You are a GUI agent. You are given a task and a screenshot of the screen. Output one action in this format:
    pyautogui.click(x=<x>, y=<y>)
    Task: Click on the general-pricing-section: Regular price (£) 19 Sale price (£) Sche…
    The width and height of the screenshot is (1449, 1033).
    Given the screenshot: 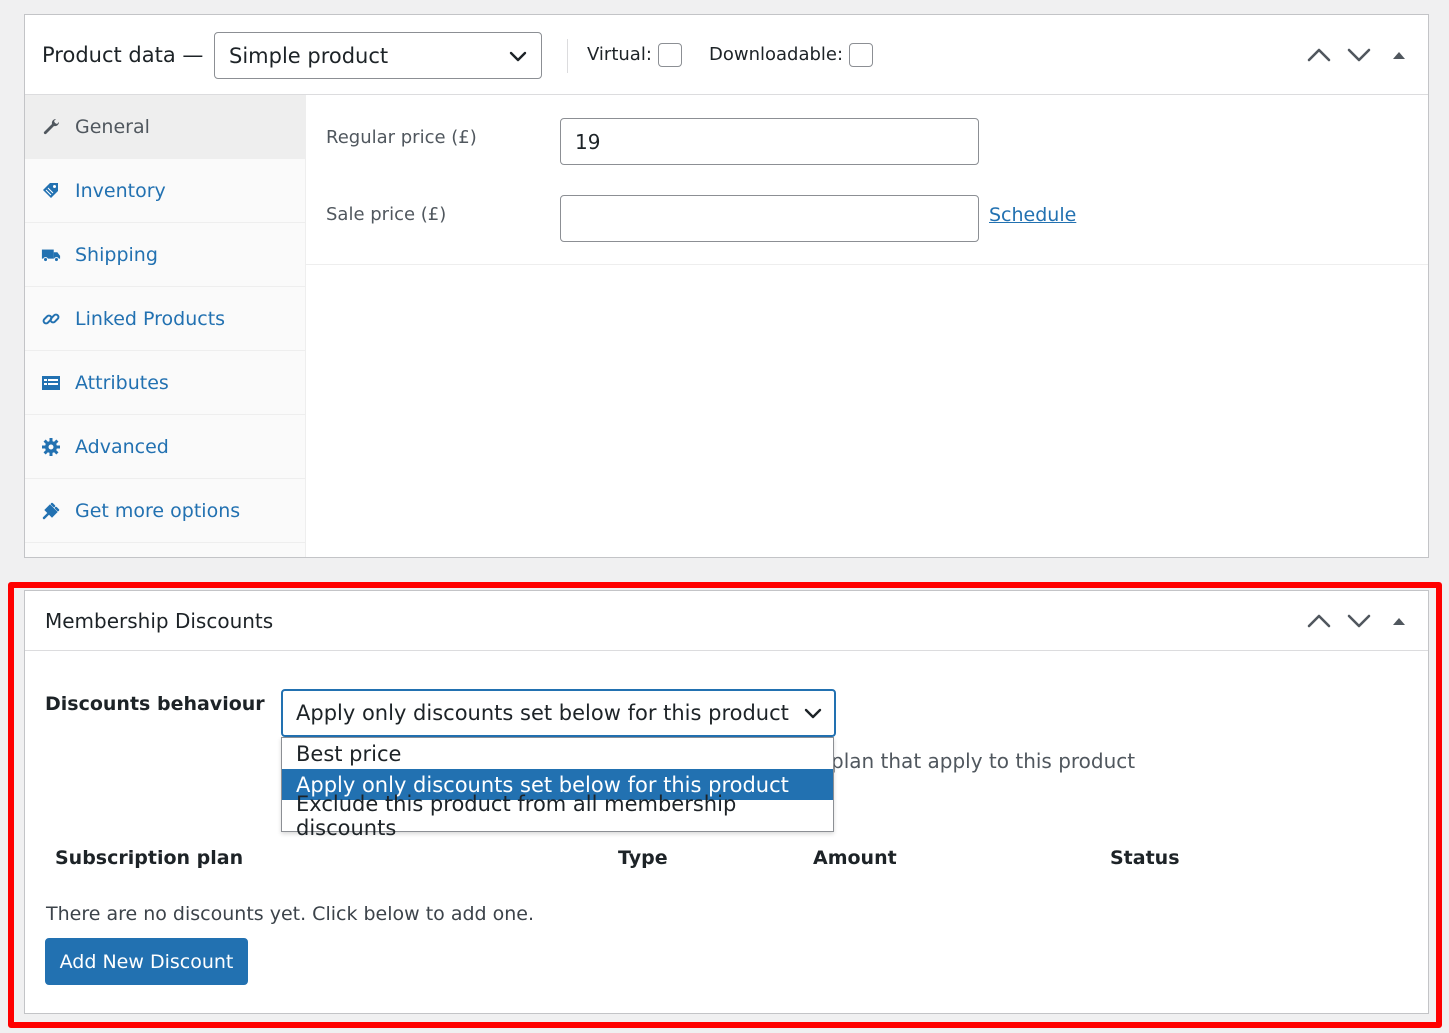 What is the action you would take?
    pyautogui.click(x=867, y=180)
    